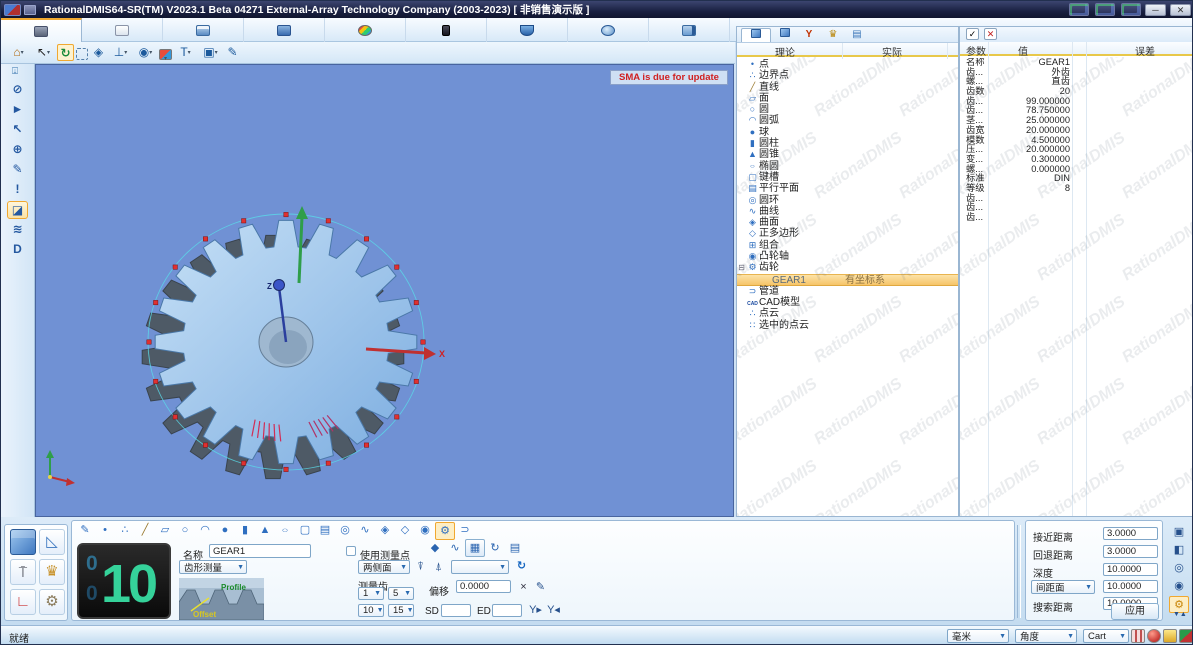 The width and height of the screenshot is (1193, 645). What do you see at coordinates (260, 551) in the screenshot?
I see `name-input` at bounding box center [260, 551].